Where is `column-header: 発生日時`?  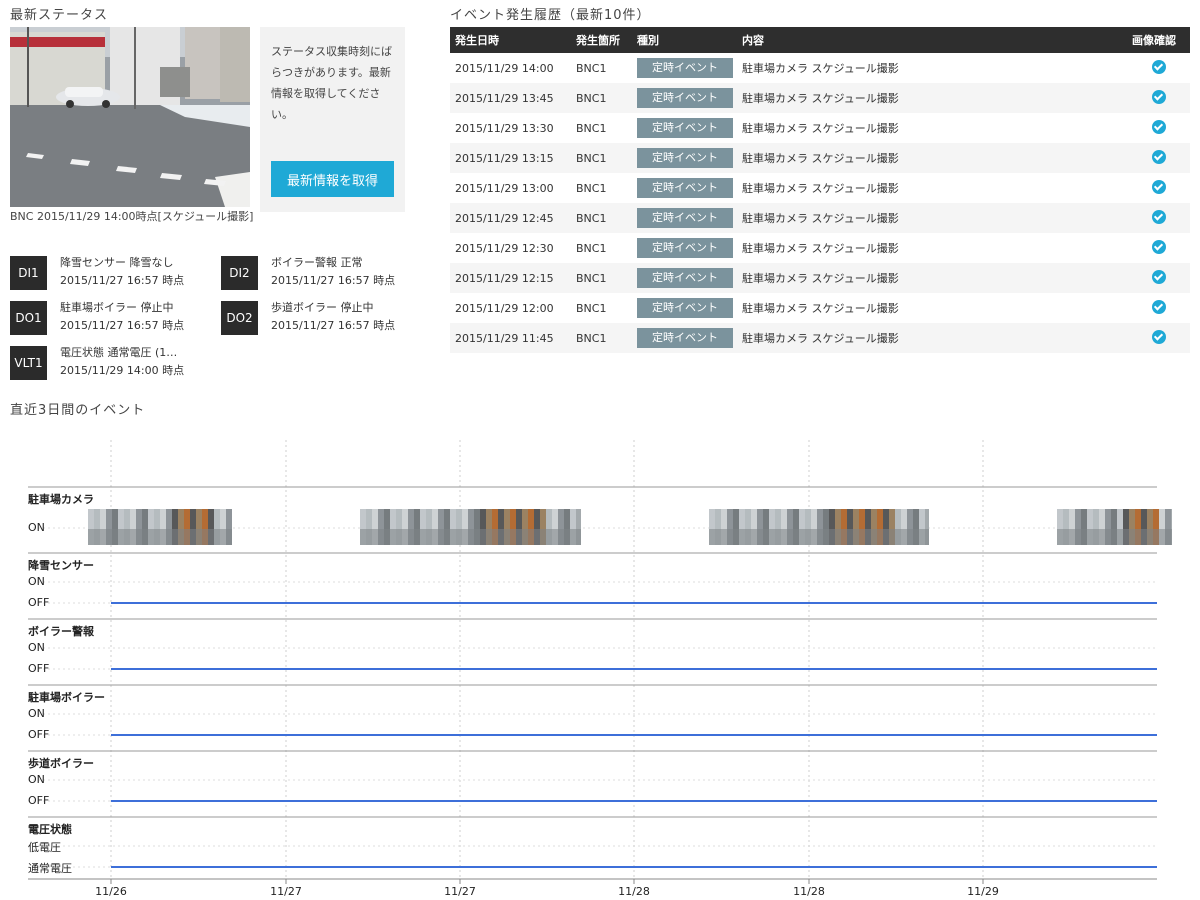
column-header: 発生日時 is located at coordinates (510, 40).